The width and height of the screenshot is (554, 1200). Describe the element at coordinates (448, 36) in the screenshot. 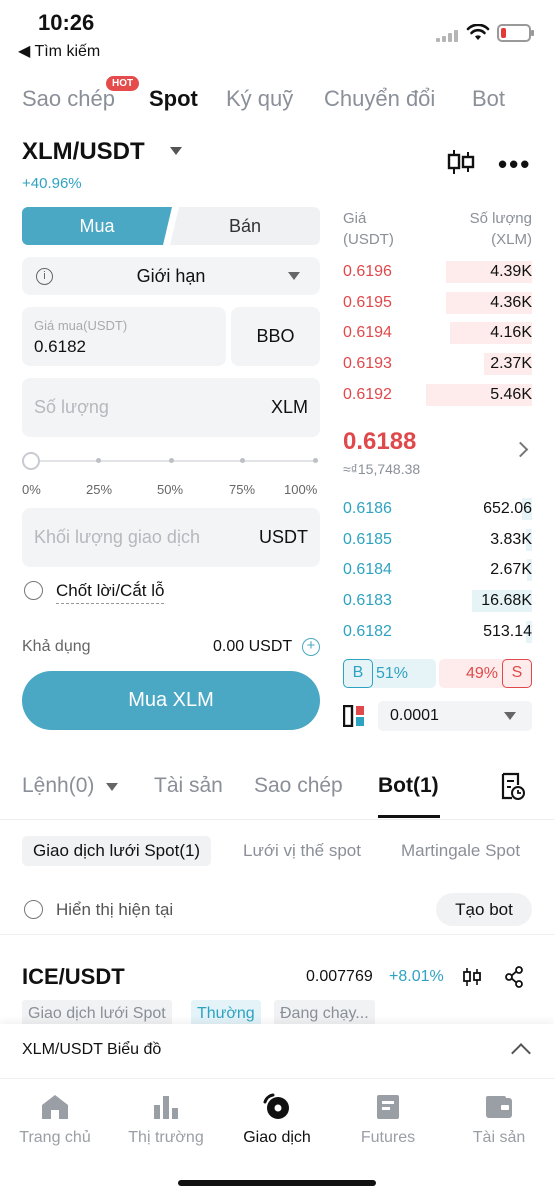

I see `signal-icon` at that location.